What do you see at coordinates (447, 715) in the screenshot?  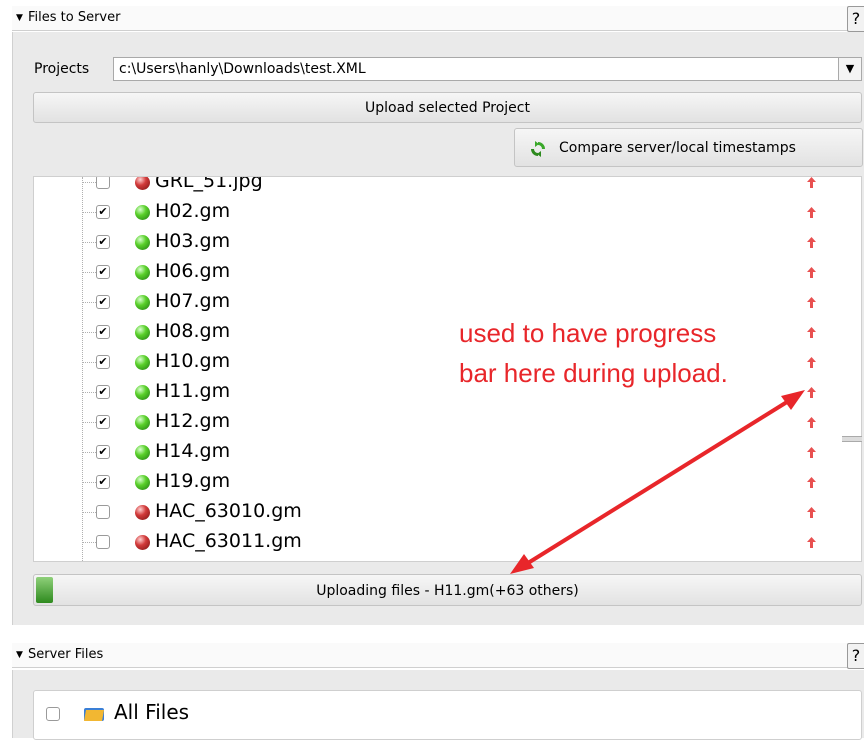 I see `server-file-tree: All Files` at bounding box center [447, 715].